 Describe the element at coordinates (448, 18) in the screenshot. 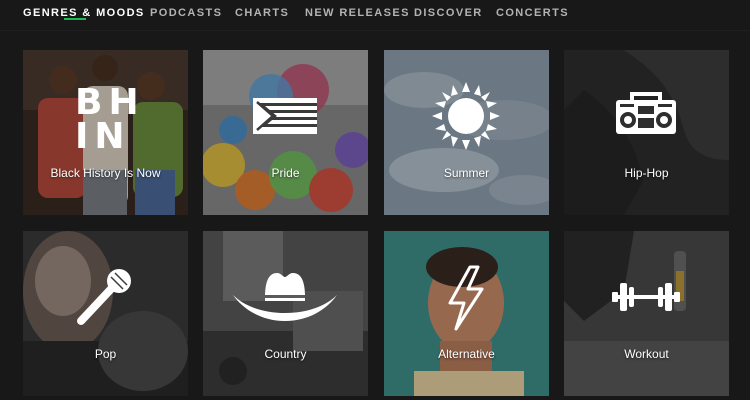

I see `tab-discover: DISCOVER` at that location.